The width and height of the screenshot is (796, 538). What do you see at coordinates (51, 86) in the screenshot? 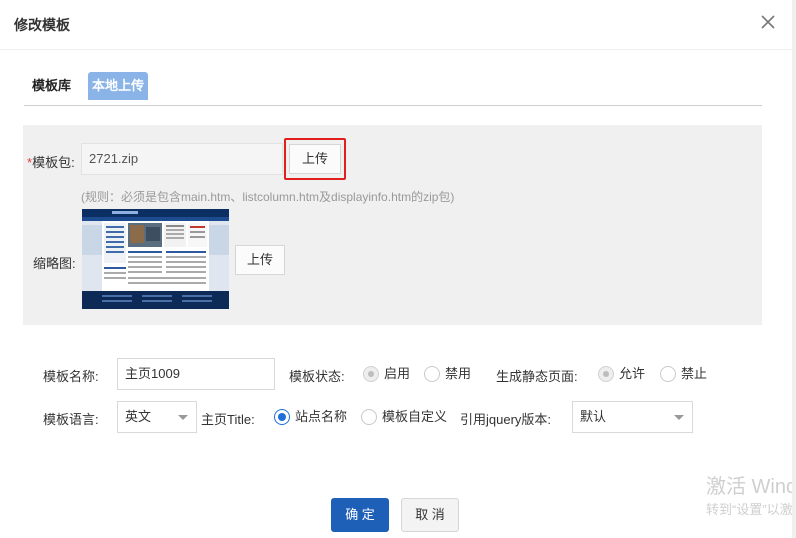
I see `tab-template-library: 模板库` at bounding box center [51, 86].